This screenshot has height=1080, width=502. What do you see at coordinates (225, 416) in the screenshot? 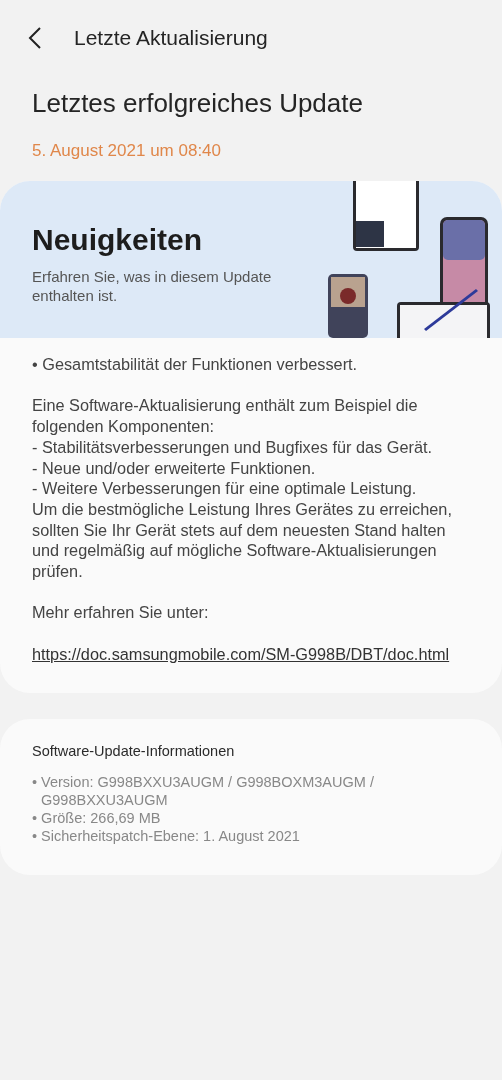
I see `note-text: Eine Software-Aktualisierung enthält zum Beispiel die folgenden Komponenten:` at bounding box center [225, 416].